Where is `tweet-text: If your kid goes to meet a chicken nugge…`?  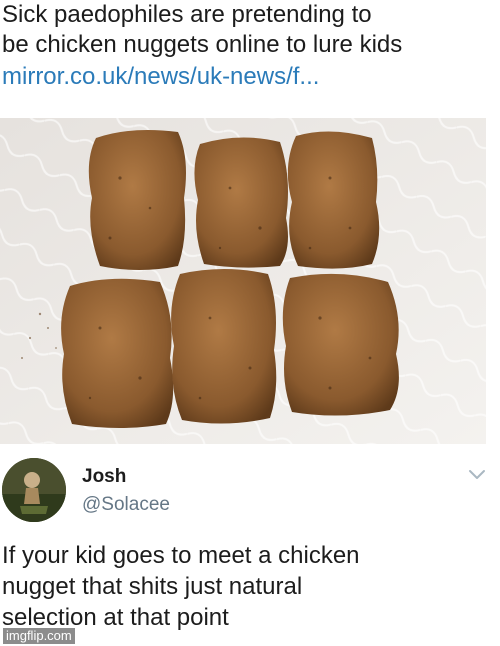 tweet-text: If your kid goes to meet a chicken nugge… is located at coordinates (181, 586).